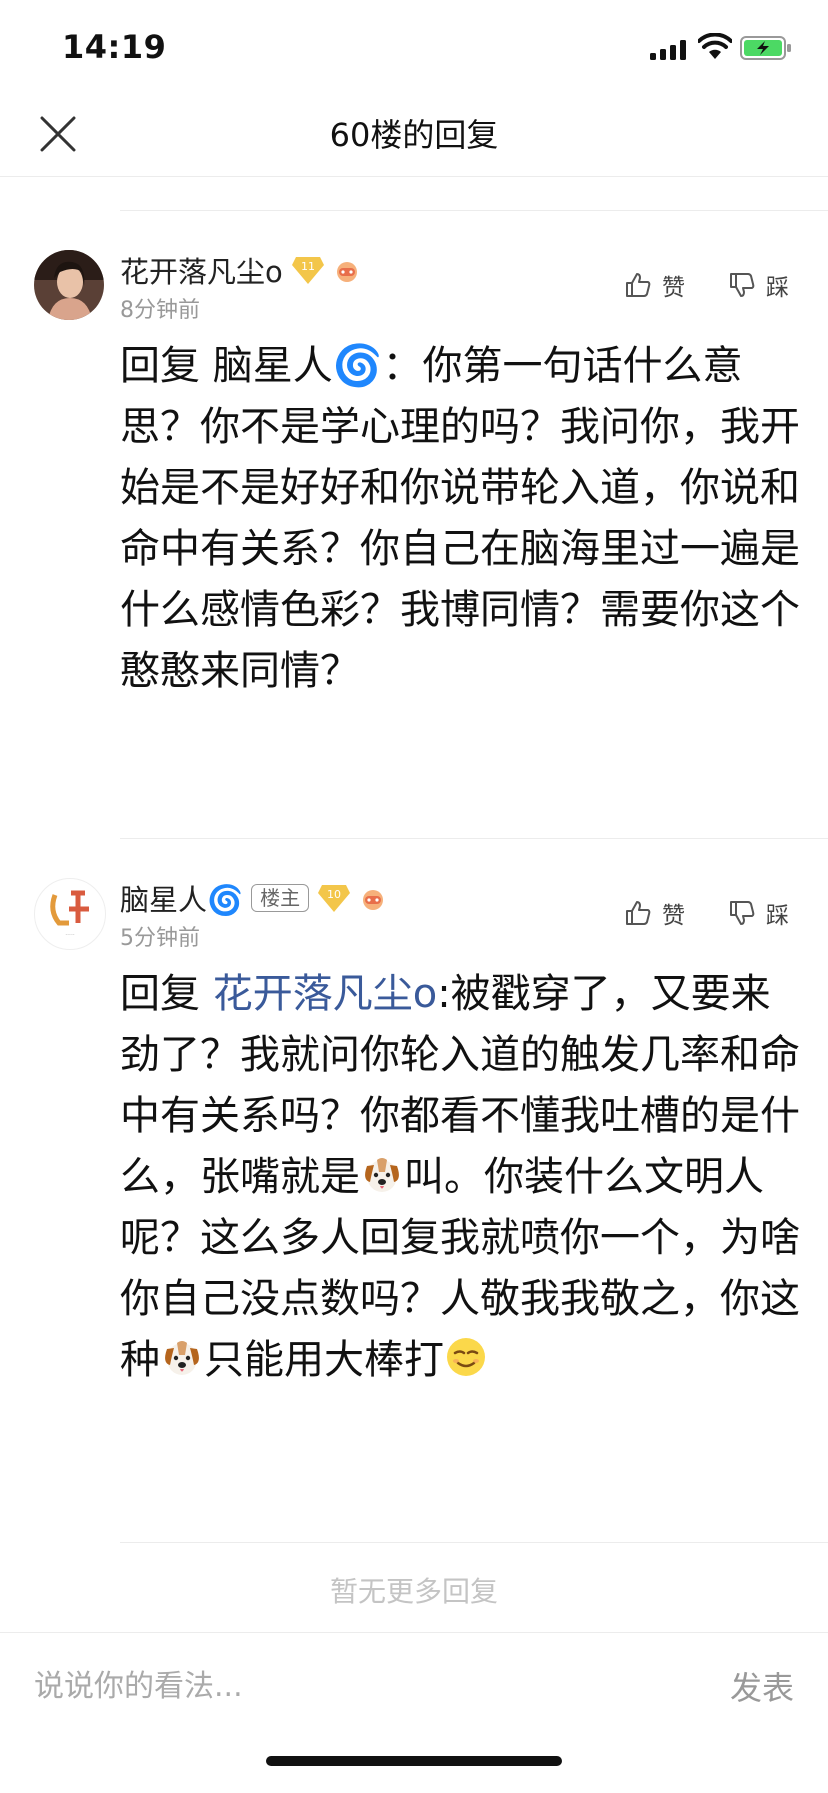 This screenshot has width=828, height=1793. Describe the element at coordinates (325, 994) in the screenshot. I see `mention-link: 花开落凡尘o` at that location.